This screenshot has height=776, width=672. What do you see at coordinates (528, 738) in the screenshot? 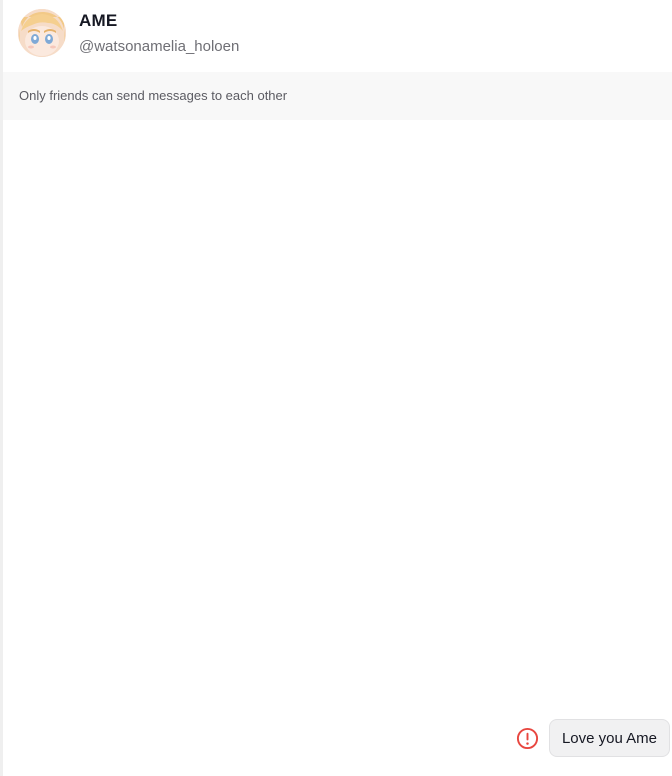
I see `error-icon` at bounding box center [528, 738].